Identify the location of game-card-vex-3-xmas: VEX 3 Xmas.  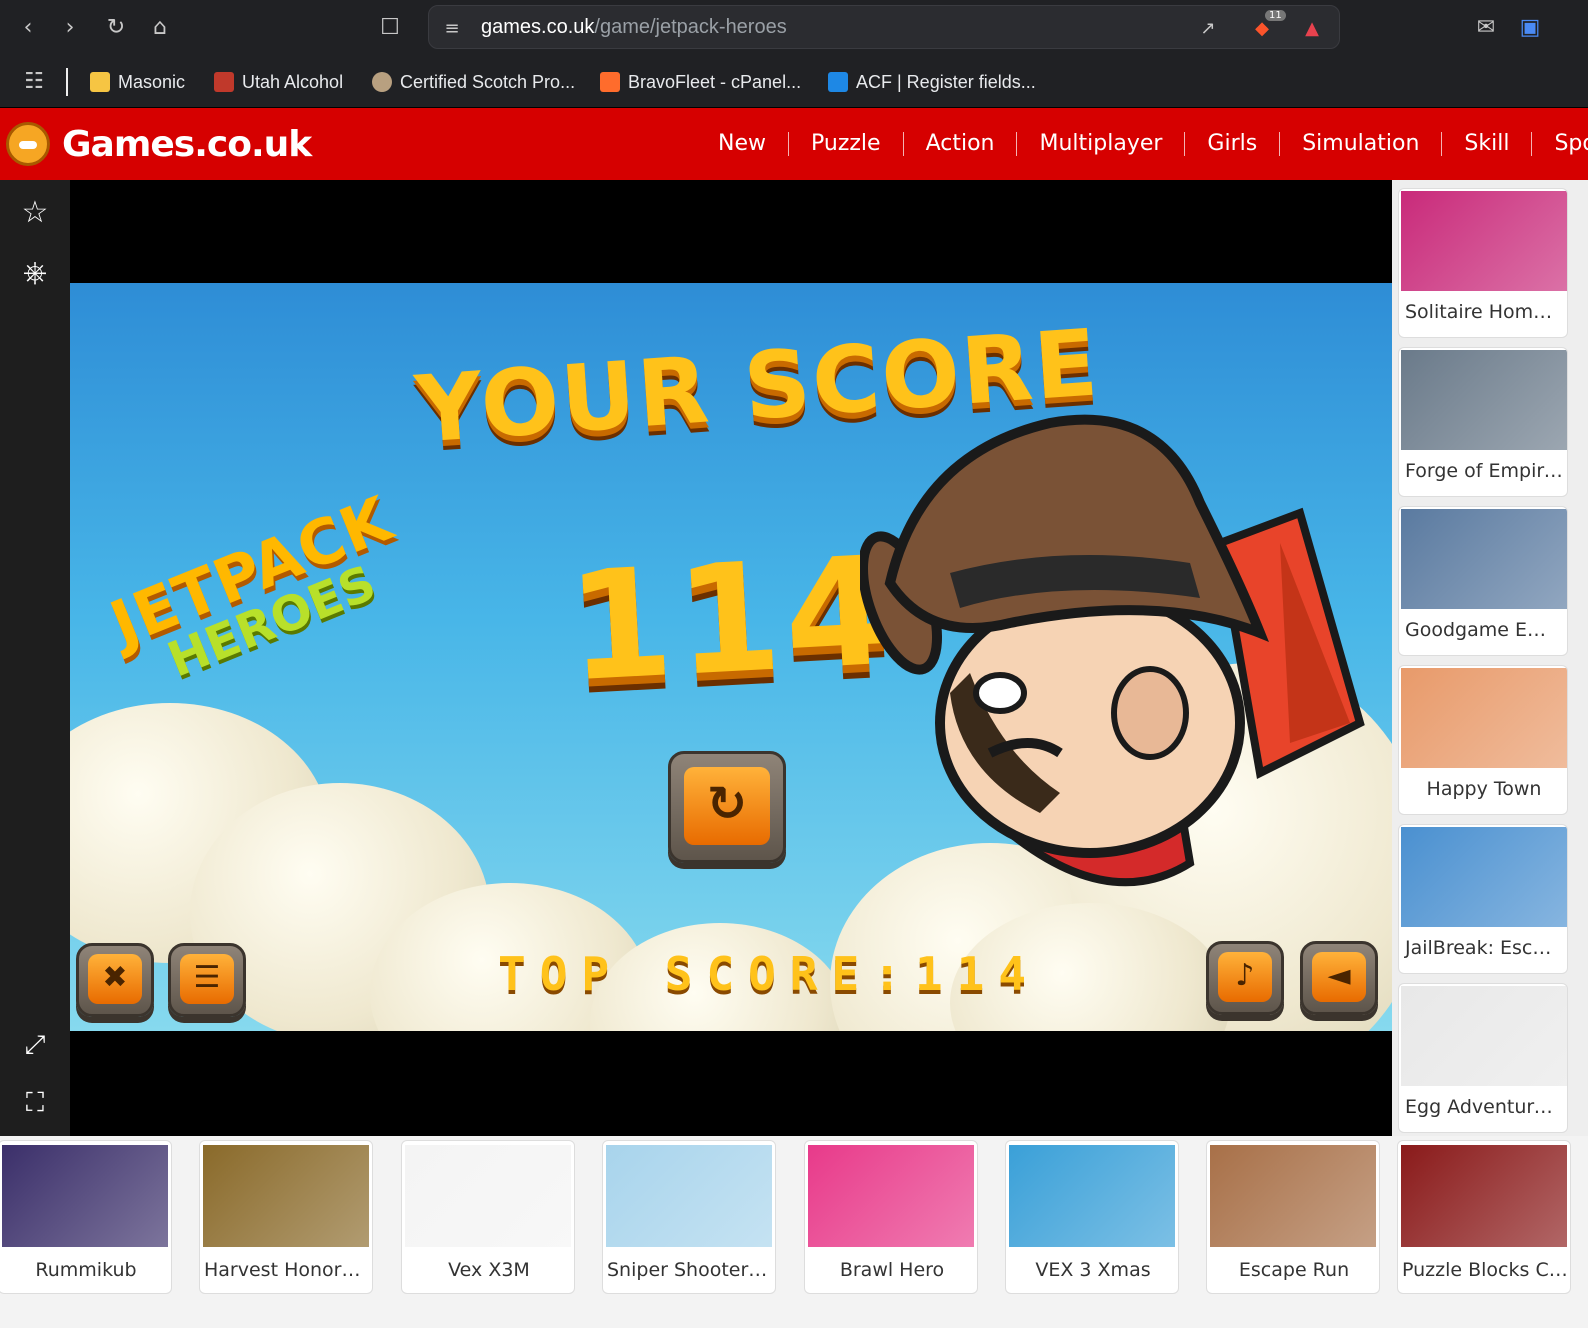
(1092, 1217).